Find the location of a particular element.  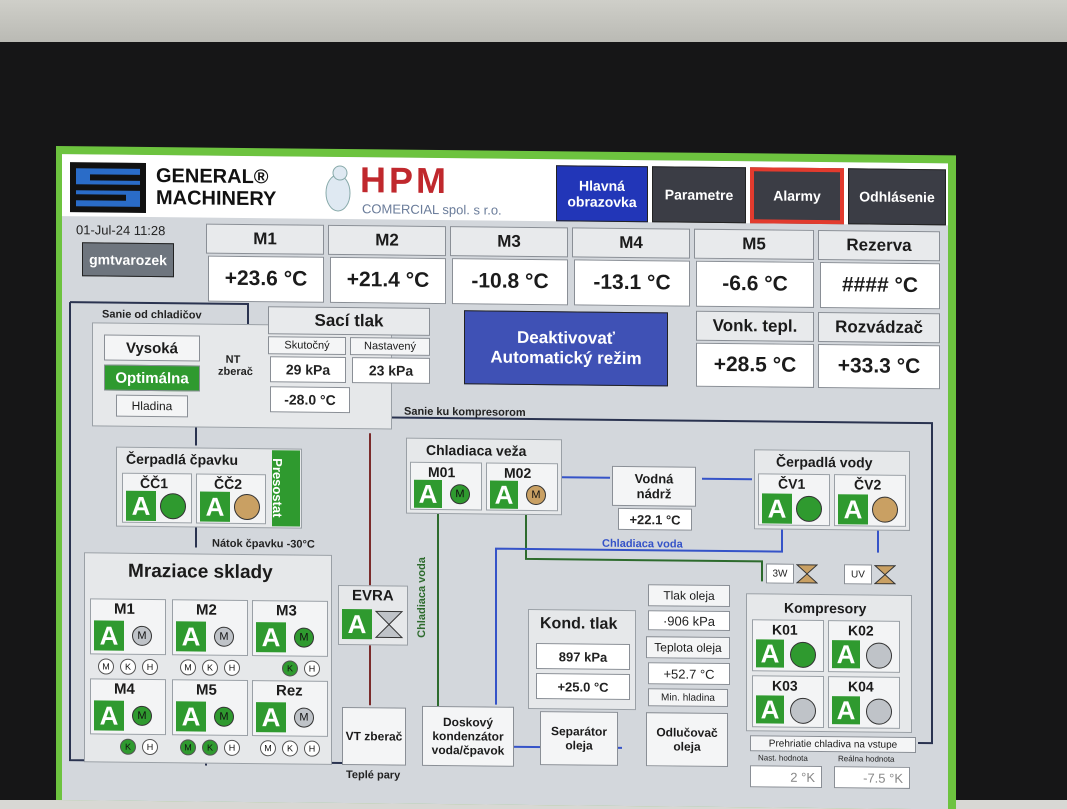

ammonia-pump-2-label: ČČ2 is located at coordinates (228, 483).